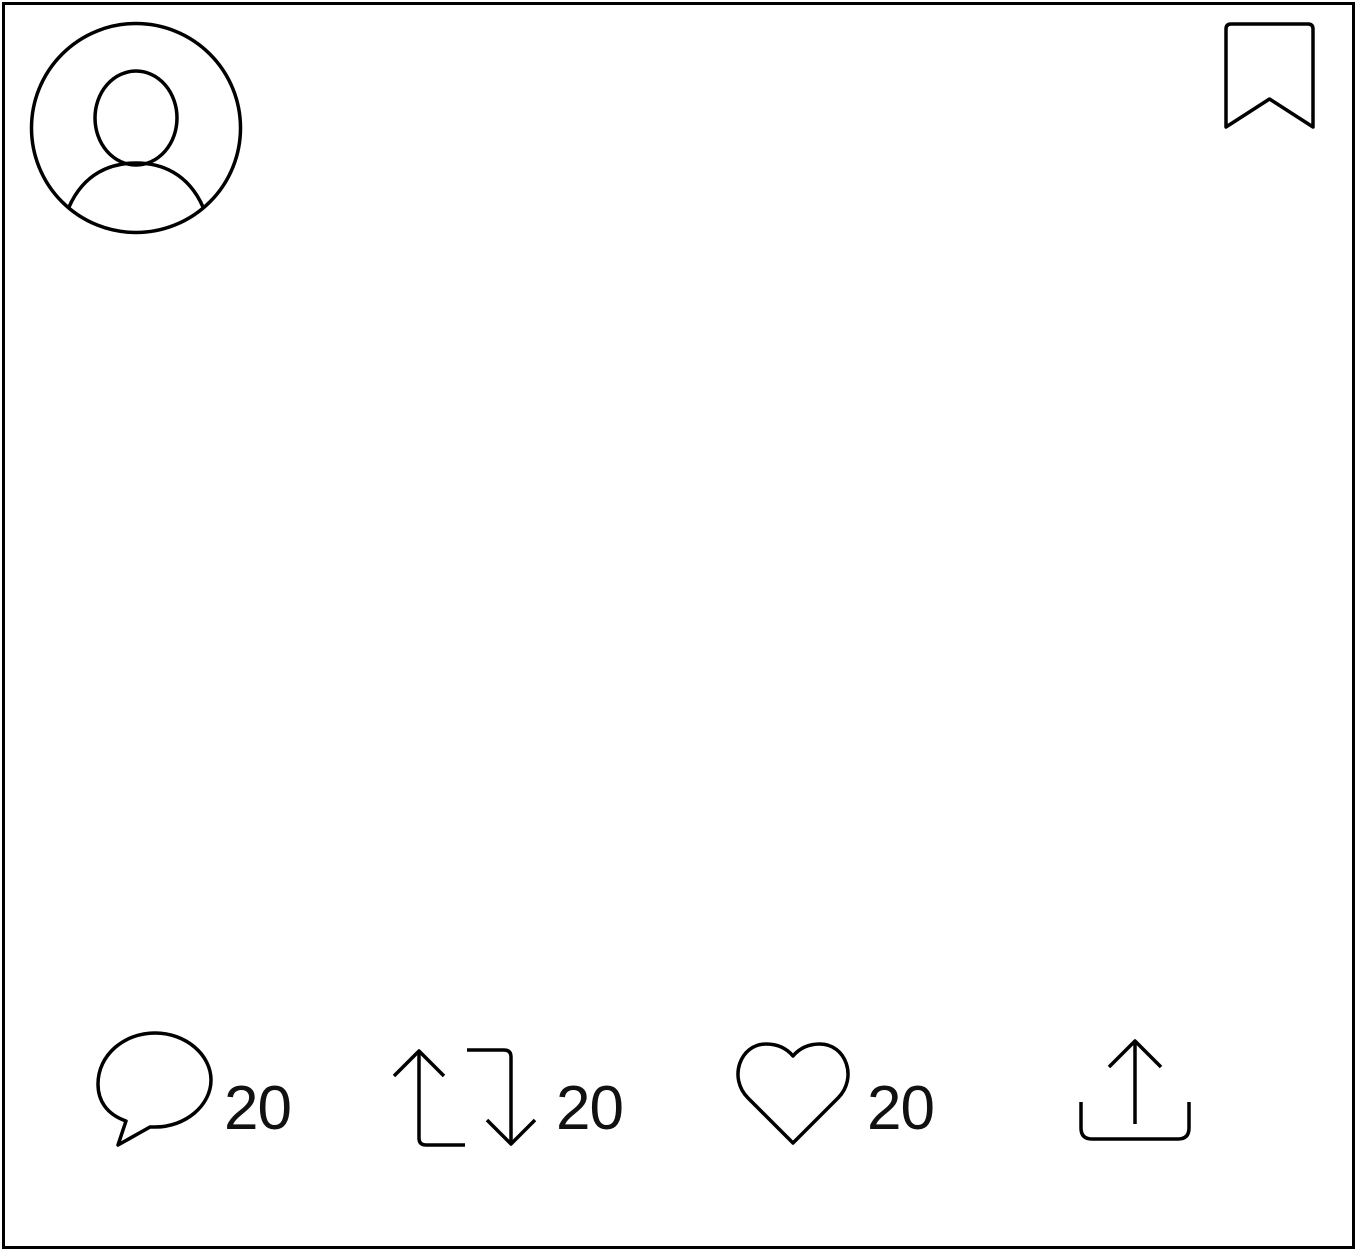 This screenshot has height=1249, width=1355. What do you see at coordinates (1269, 76) in the screenshot?
I see `bookmark-icon` at bounding box center [1269, 76].